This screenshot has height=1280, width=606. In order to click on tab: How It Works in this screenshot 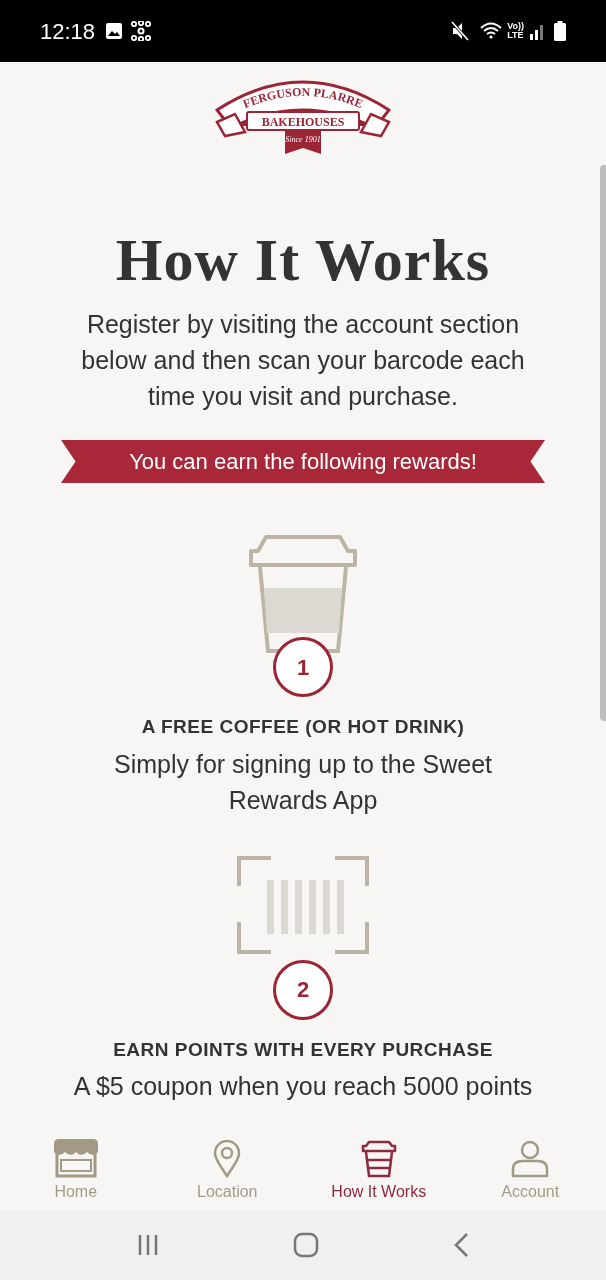, I will do `click(379, 1169)`.